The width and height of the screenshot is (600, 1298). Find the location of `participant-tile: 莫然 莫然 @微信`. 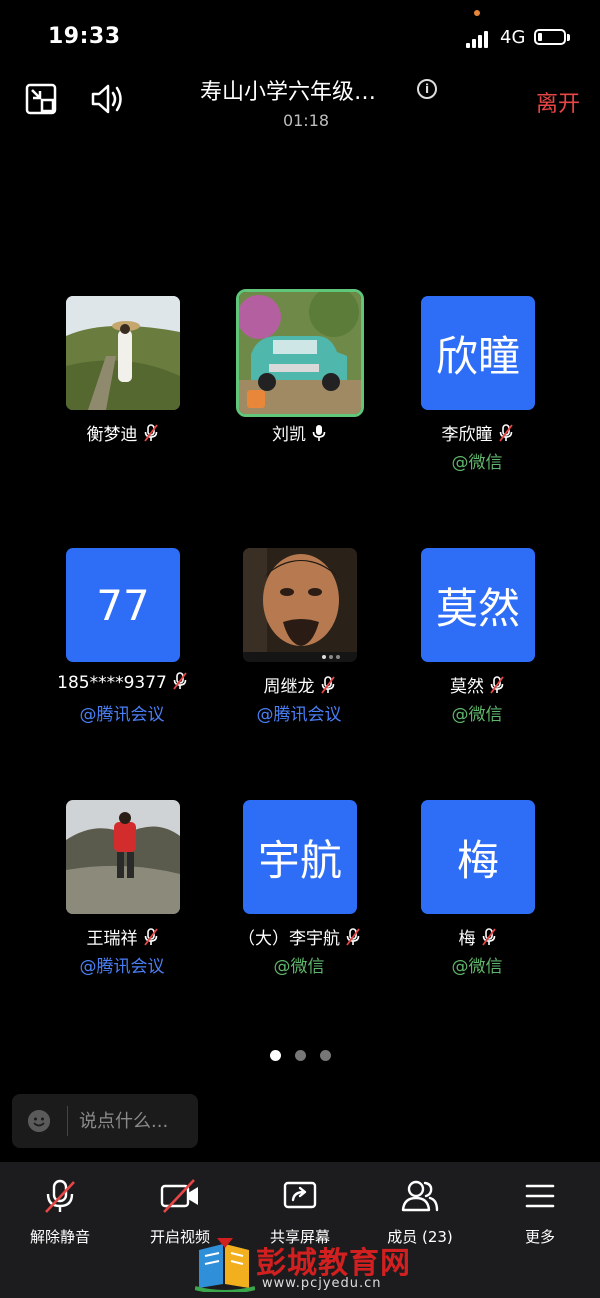

participant-tile: 莫然 莫然 @微信 is located at coordinates (477, 648).